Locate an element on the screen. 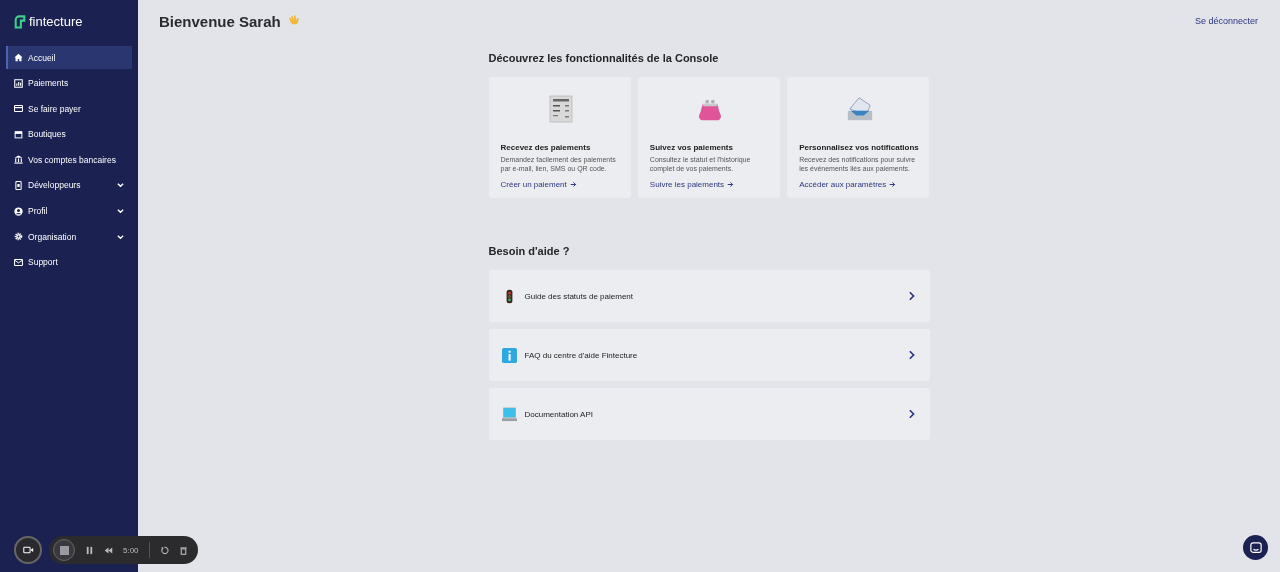  phone-icon is located at coordinates (18, 185).